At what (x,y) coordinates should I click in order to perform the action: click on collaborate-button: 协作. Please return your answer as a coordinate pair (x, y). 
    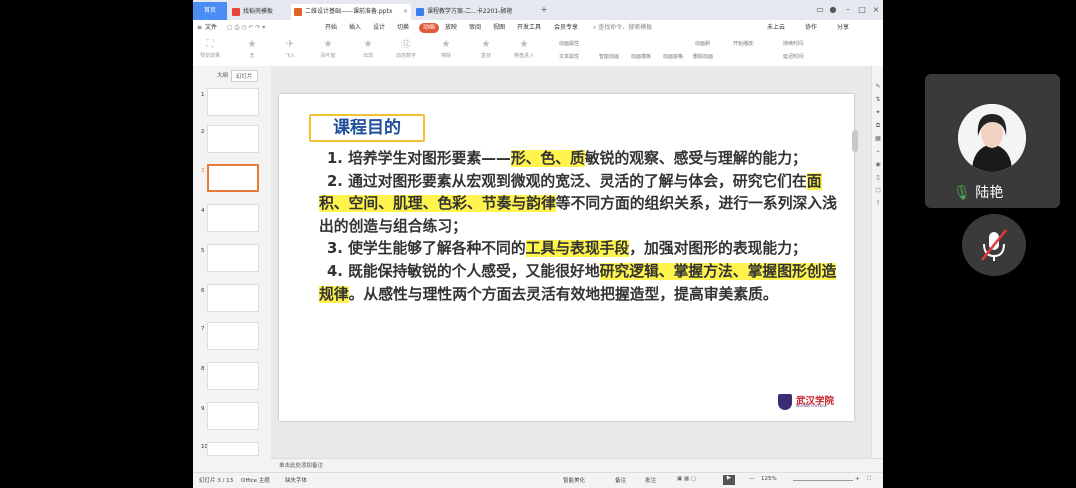
    Looking at the image, I should click on (811, 28).